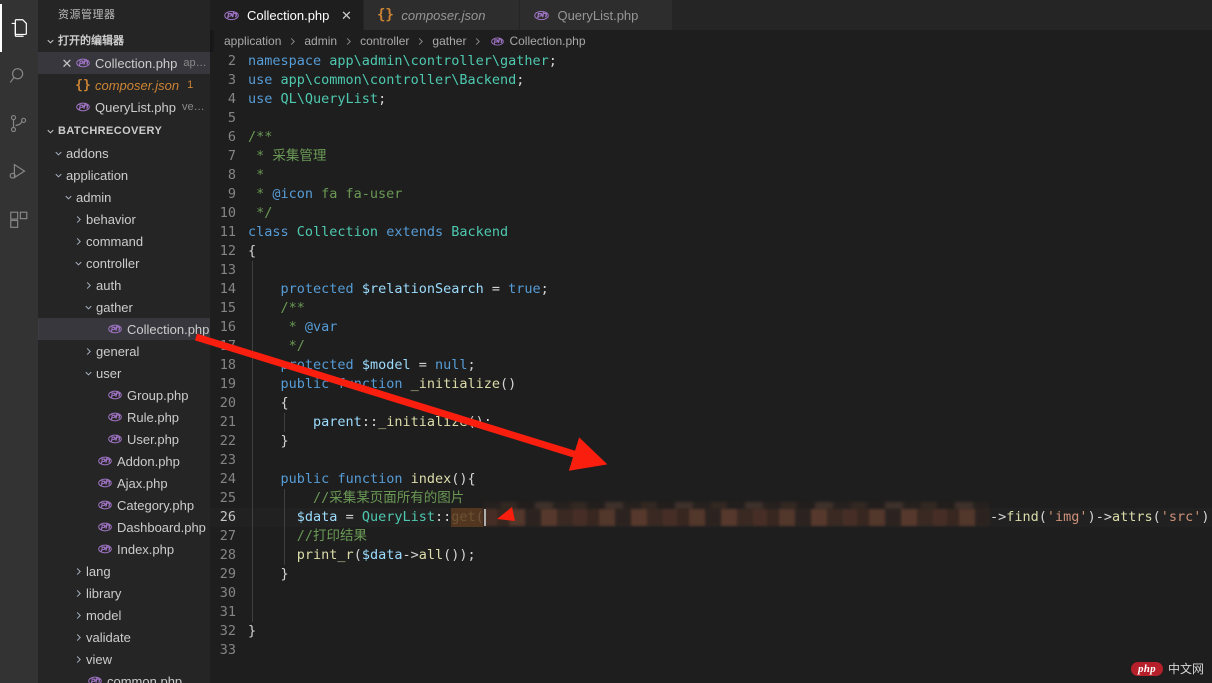 Image resolution: width=1212 pixels, height=683 pixels. Describe the element at coordinates (124, 395) in the screenshot. I see `tree-file: Group.php` at that location.